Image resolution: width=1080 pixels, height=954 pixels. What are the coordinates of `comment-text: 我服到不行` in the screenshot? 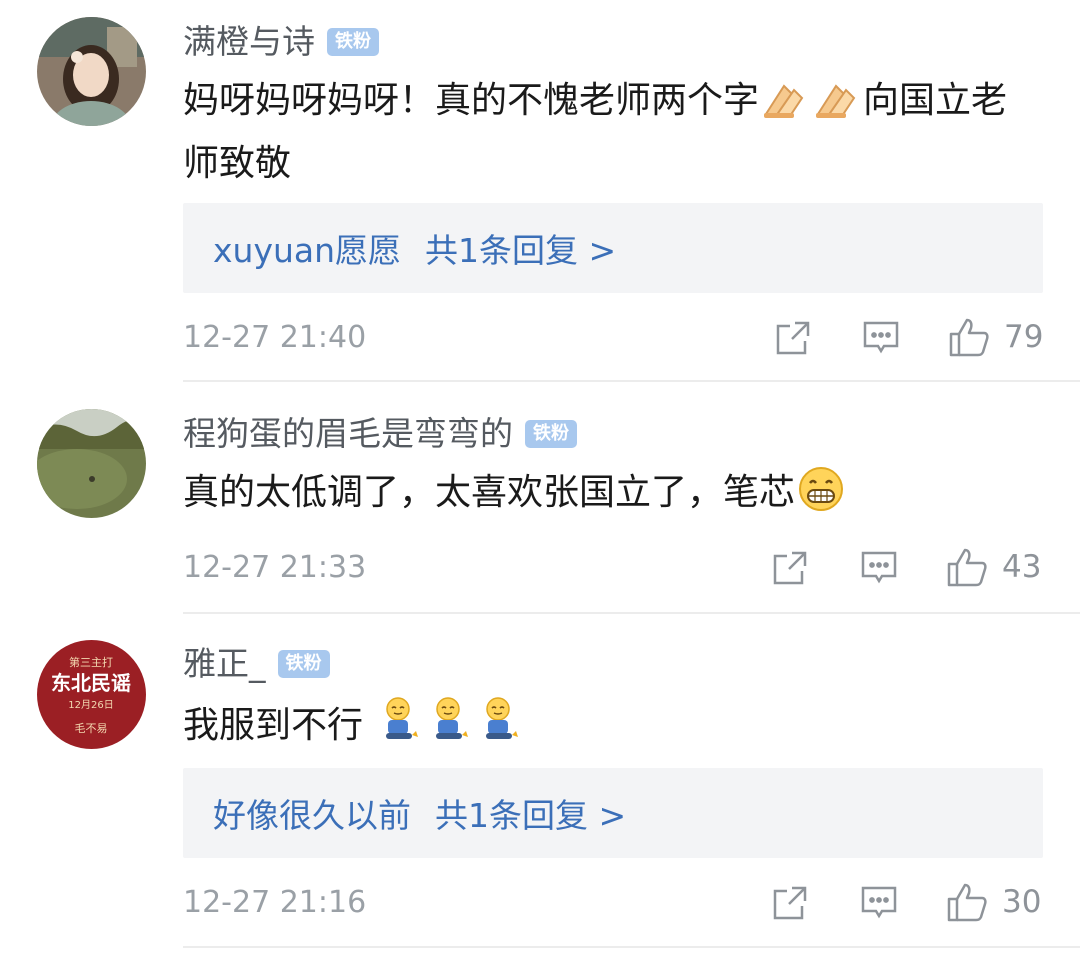 It's located at (613, 728).